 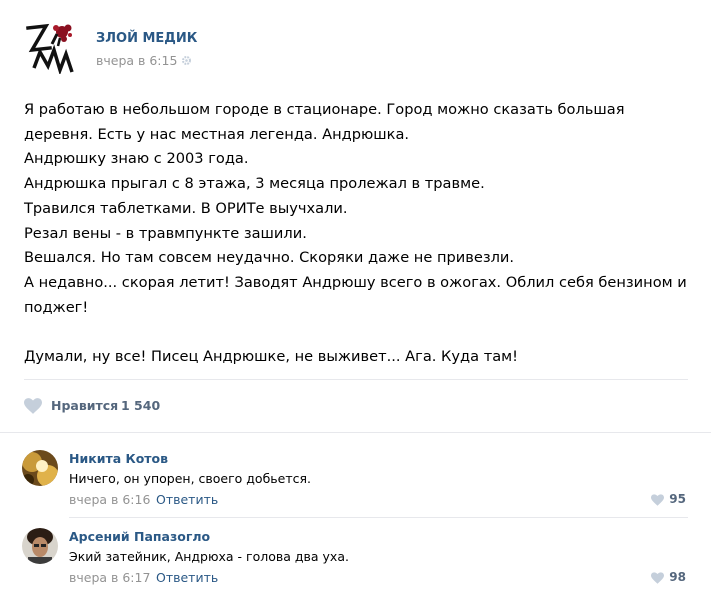 What do you see at coordinates (85, 405) in the screenshot?
I see `like-label: Нравится` at bounding box center [85, 405].